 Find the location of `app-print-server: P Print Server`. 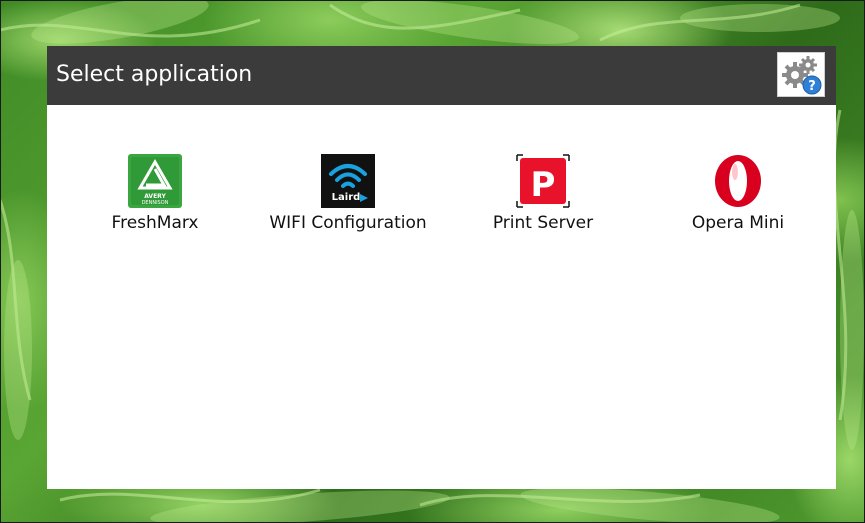

app-print-server: P Print Server is located at coordinates (543, 196).